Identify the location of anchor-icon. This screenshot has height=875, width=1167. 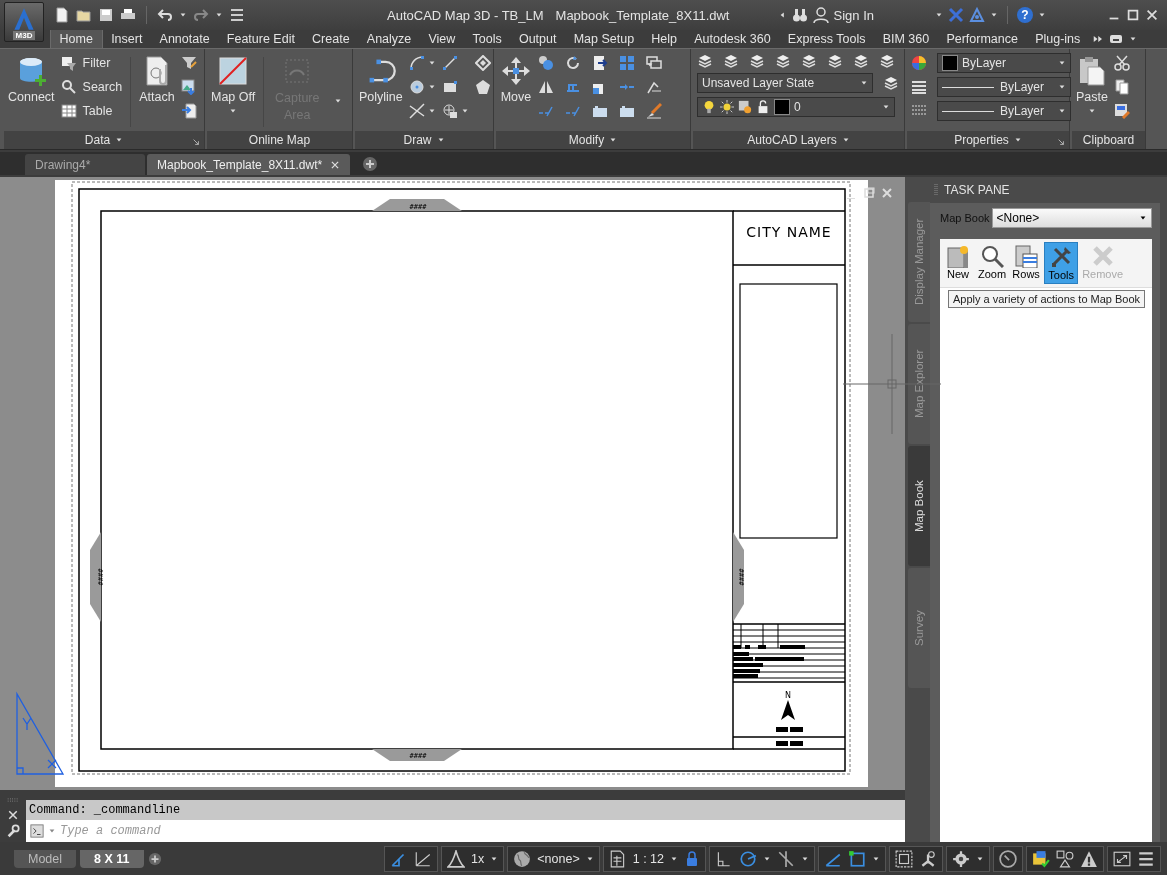
(928, 858).